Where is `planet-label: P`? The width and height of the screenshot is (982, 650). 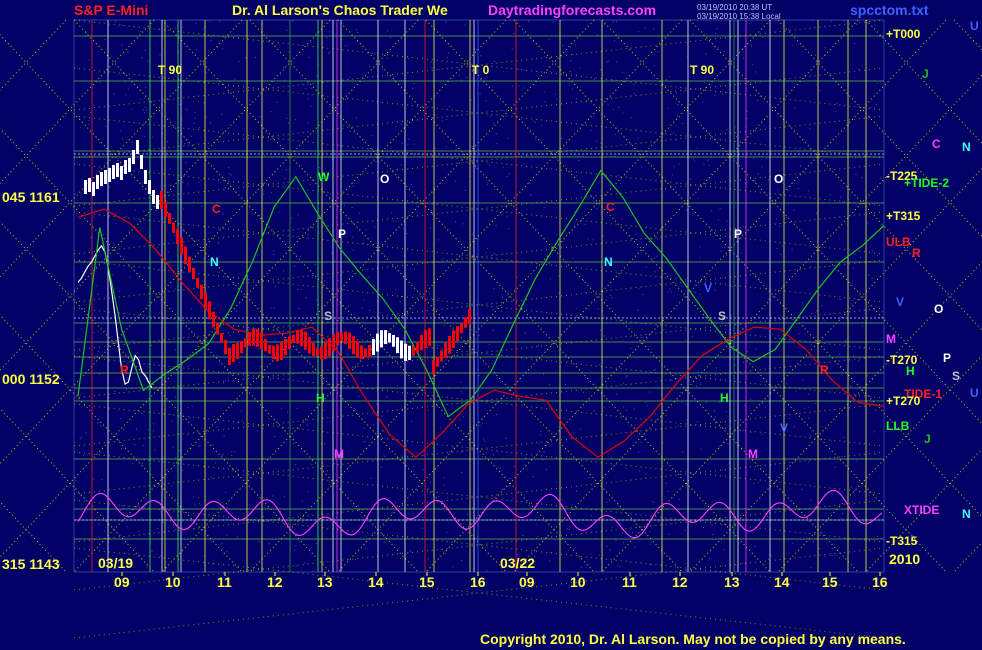 planet-label: P is located at coordinates (947, 358).